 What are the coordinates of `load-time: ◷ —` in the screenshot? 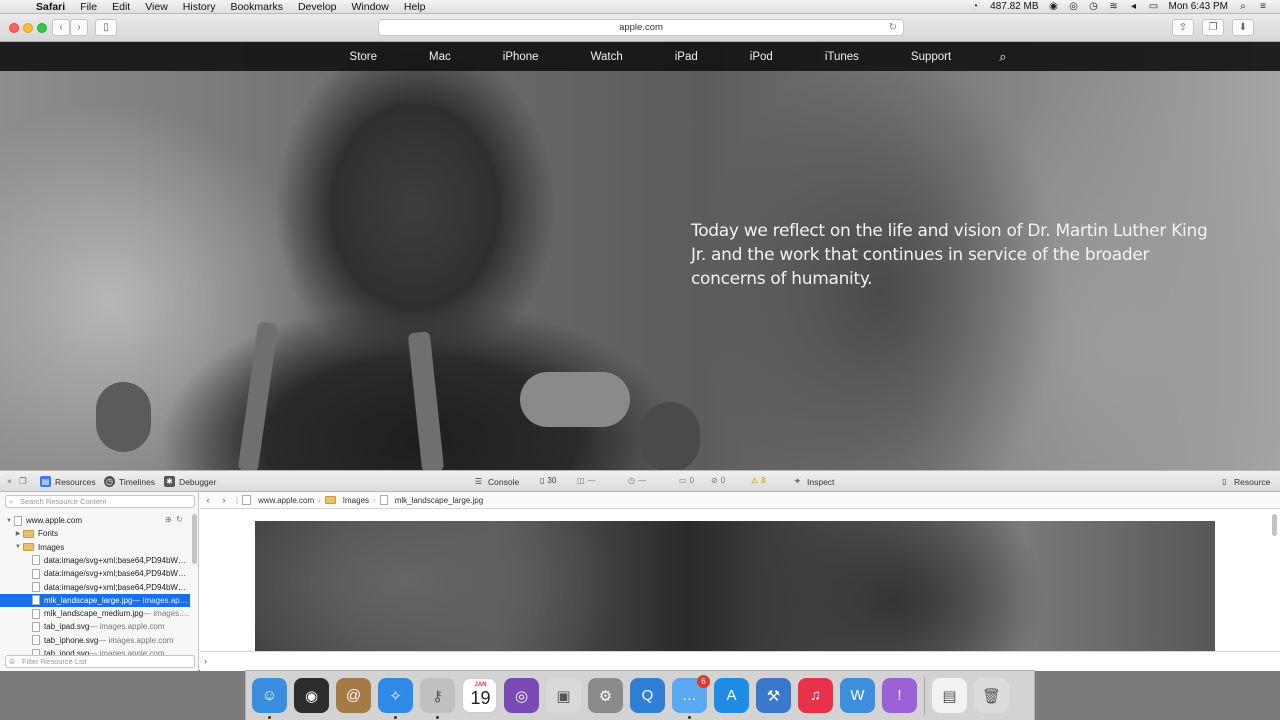 It's located at (637, 480).